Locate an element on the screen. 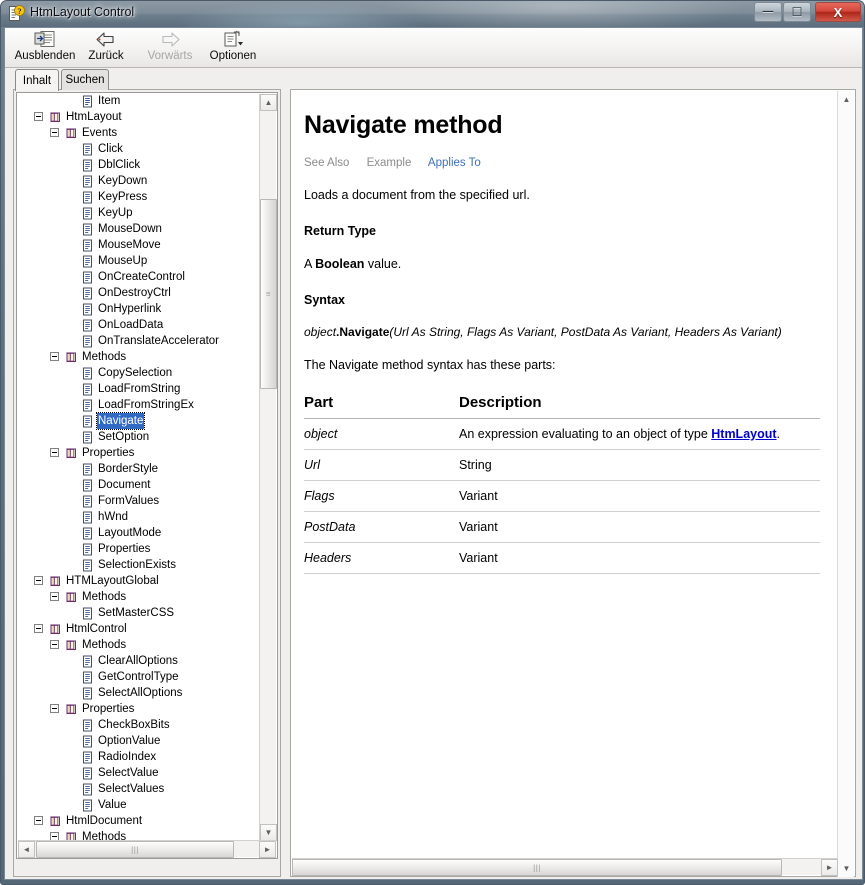  tree-node: MouseDown is located at coordinates (139, 229).